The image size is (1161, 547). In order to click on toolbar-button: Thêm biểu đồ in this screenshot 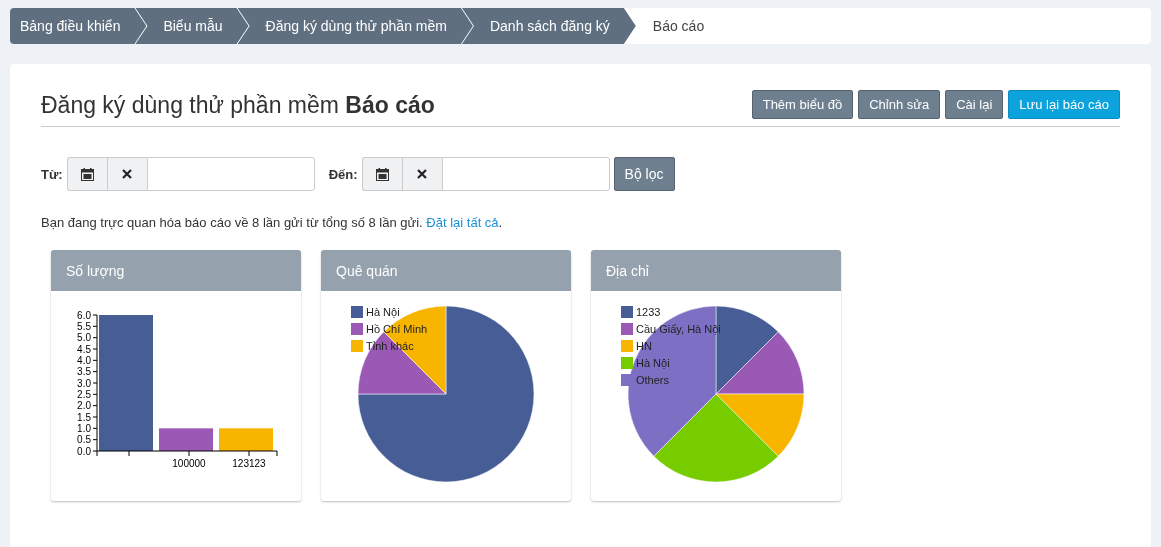, I will do `click(802, 104)`.